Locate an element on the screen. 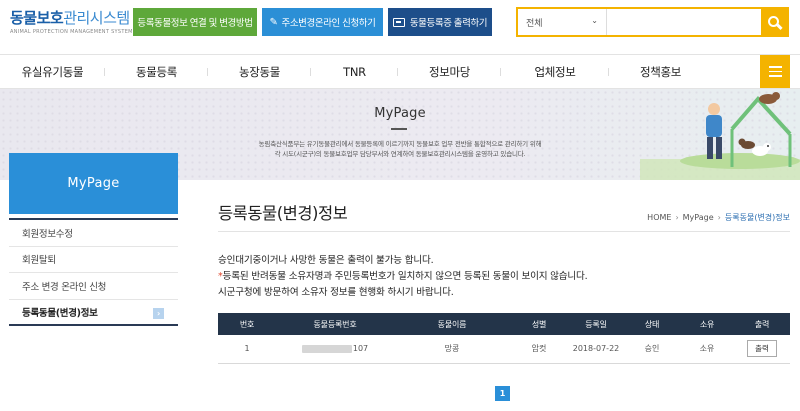 The width and height of the screenshot is (800, 411). main-nav: 유실유기동물 동물등록 농장동물 TNR 정보마당 업체정보 정책홍보 is located at coordinates (400, 71).